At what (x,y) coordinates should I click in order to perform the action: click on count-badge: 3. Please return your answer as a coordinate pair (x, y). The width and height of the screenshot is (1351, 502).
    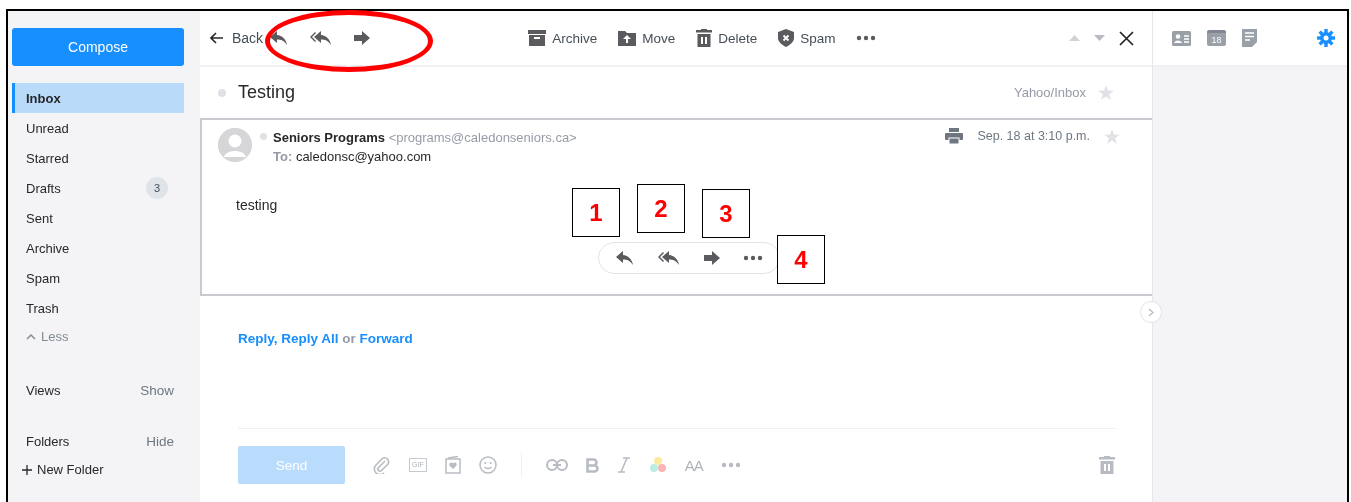
    Looking at the image, I should click on (157, 188).